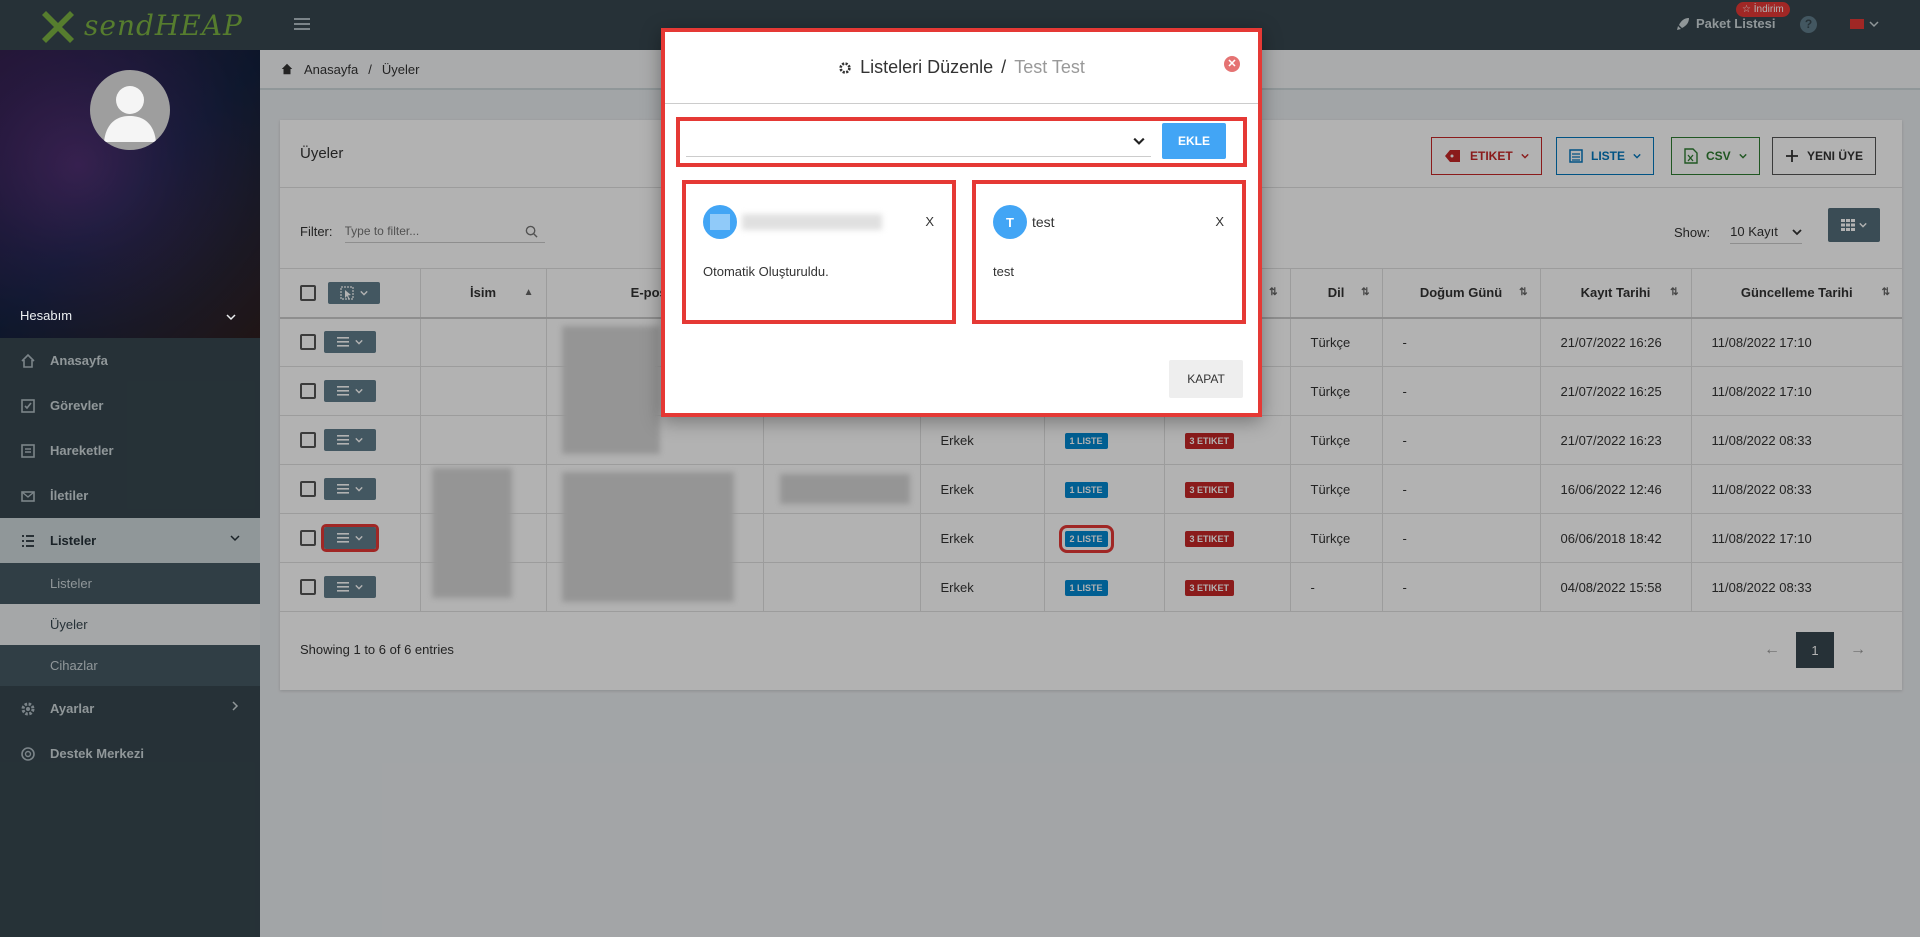 The image size is (1920, 937). What do you see at coordinates (1232, 64) in the screenshot?
I see `close-icon: ✕` at bounding box center [1232, 64].